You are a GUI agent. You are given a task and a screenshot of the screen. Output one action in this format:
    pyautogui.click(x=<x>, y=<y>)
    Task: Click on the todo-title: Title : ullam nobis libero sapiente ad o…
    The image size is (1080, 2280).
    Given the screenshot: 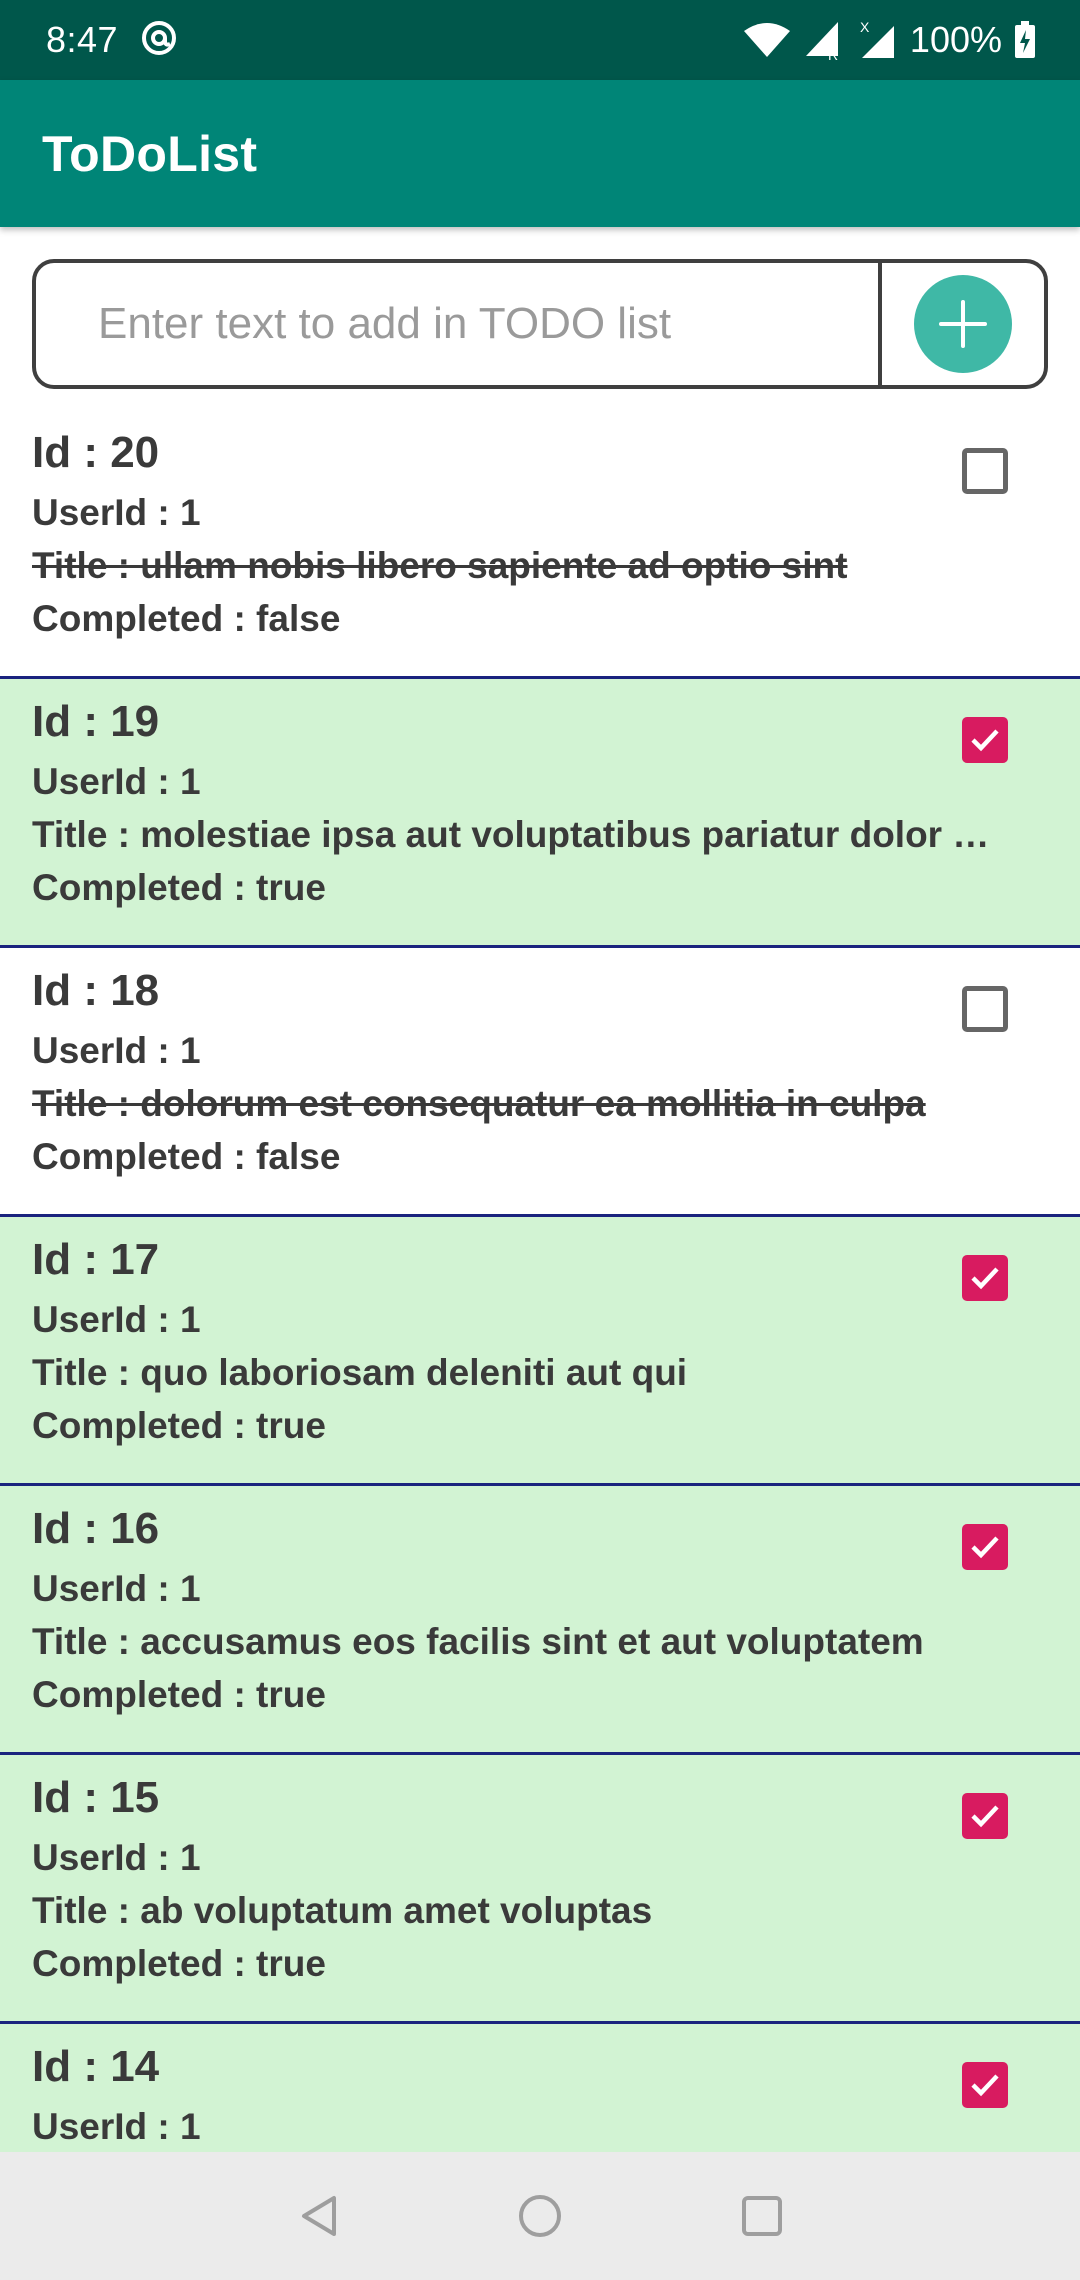 What is the action you would take?
    pyautogui.click(x=440, y=565)
    